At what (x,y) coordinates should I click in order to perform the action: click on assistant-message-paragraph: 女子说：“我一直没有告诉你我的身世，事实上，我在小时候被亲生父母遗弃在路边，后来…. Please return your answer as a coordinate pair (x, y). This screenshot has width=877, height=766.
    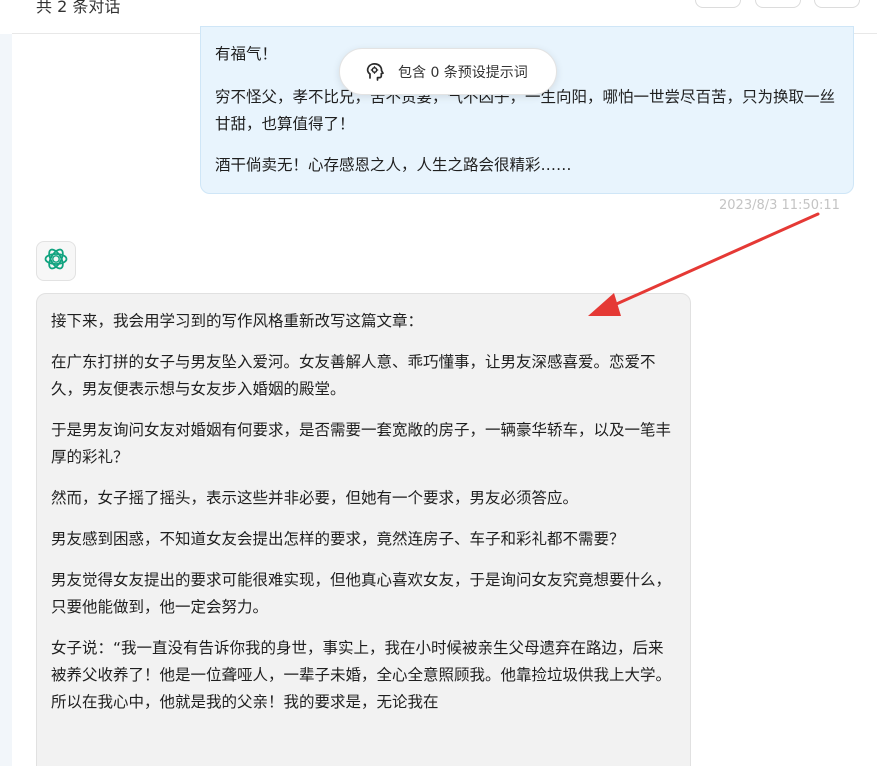
    Looking at the image, I should click on (361, 675).